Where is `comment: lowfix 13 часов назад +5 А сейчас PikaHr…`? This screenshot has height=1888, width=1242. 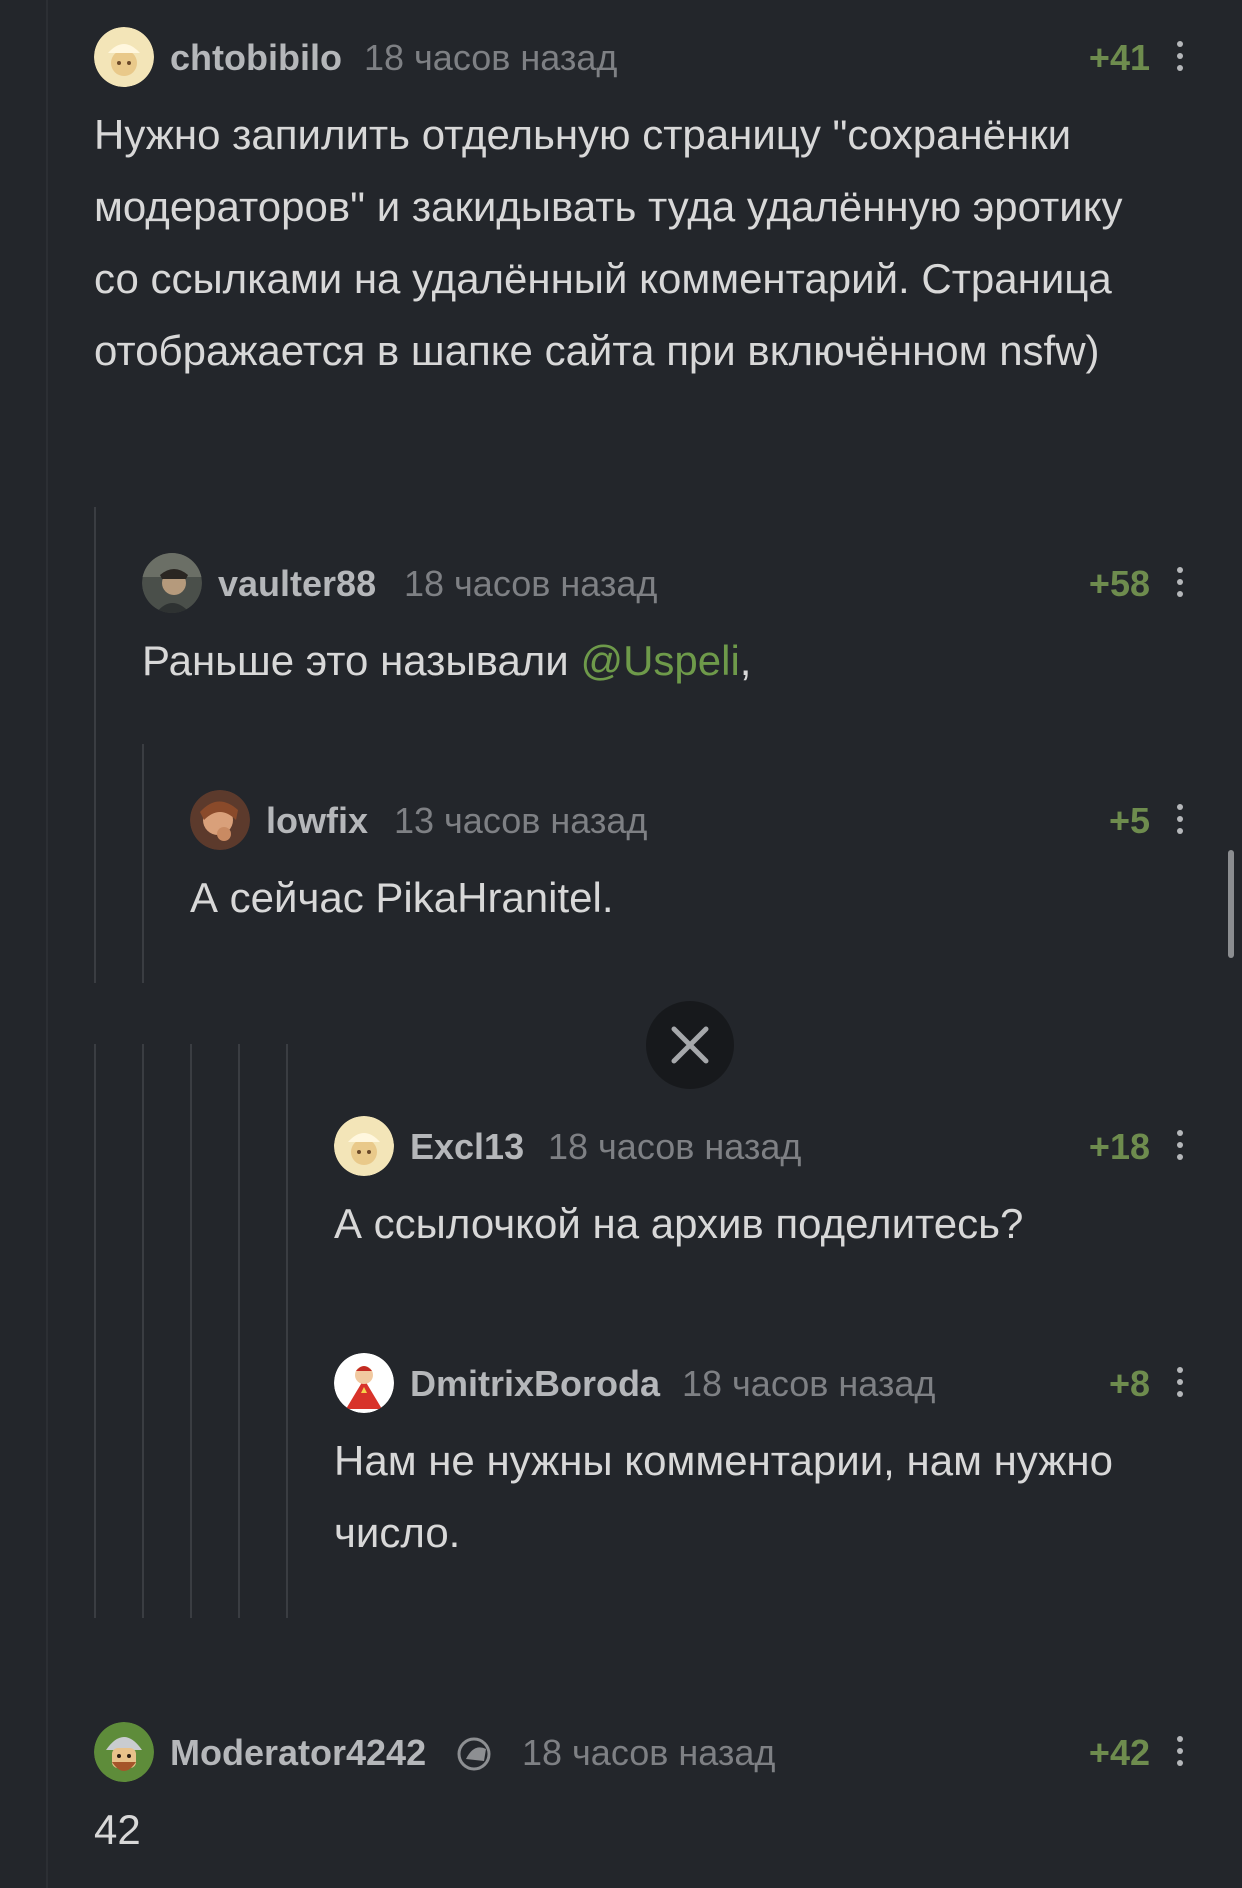 comment: lowfix 13 часов назад +5 А сейчас PikaHr… is located at coordinates (716, 862).